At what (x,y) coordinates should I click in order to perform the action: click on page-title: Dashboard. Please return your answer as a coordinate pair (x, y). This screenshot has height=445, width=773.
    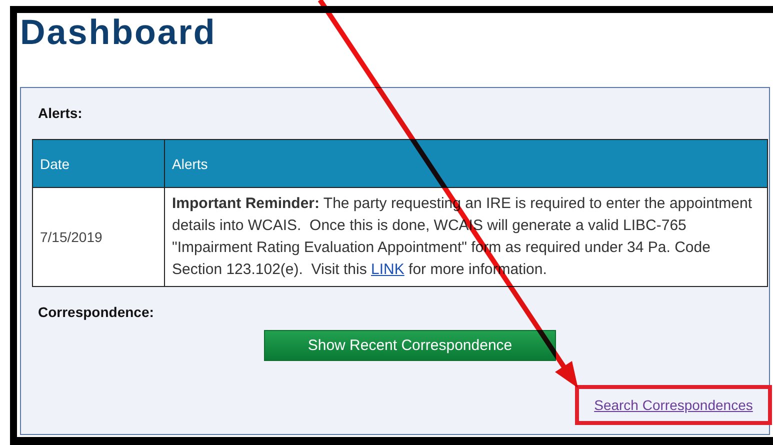
    Looking at the image, I should click on (119, 33).